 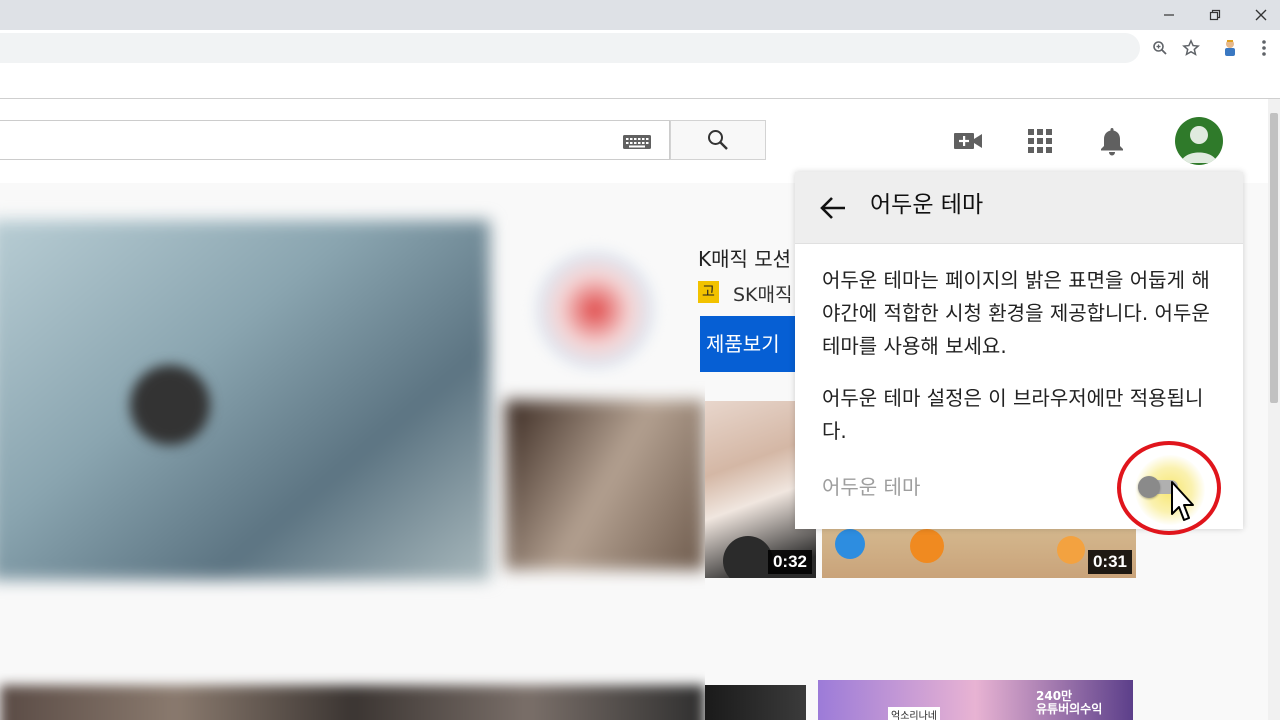 What do you see at coordinates (1160, 48) in the screenshot?
I see `zoom-icon` at bounding box center [1160, 48].